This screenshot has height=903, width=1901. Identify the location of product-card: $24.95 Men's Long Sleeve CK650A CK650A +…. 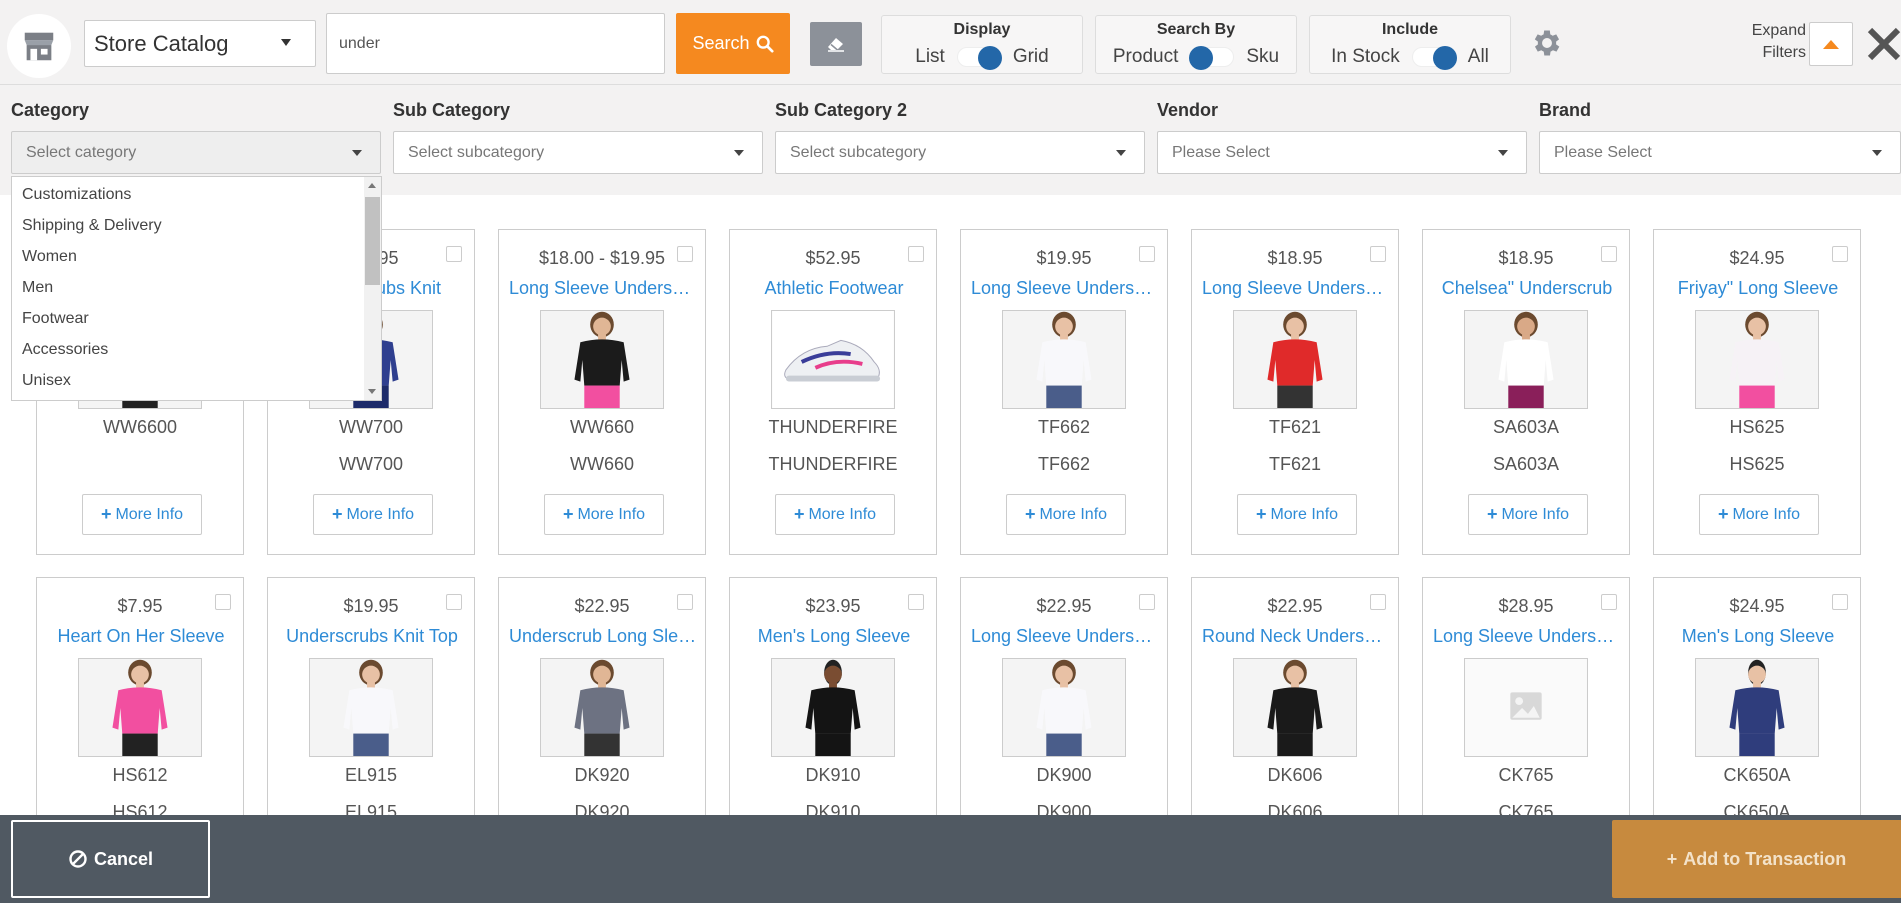
(1757, 696).